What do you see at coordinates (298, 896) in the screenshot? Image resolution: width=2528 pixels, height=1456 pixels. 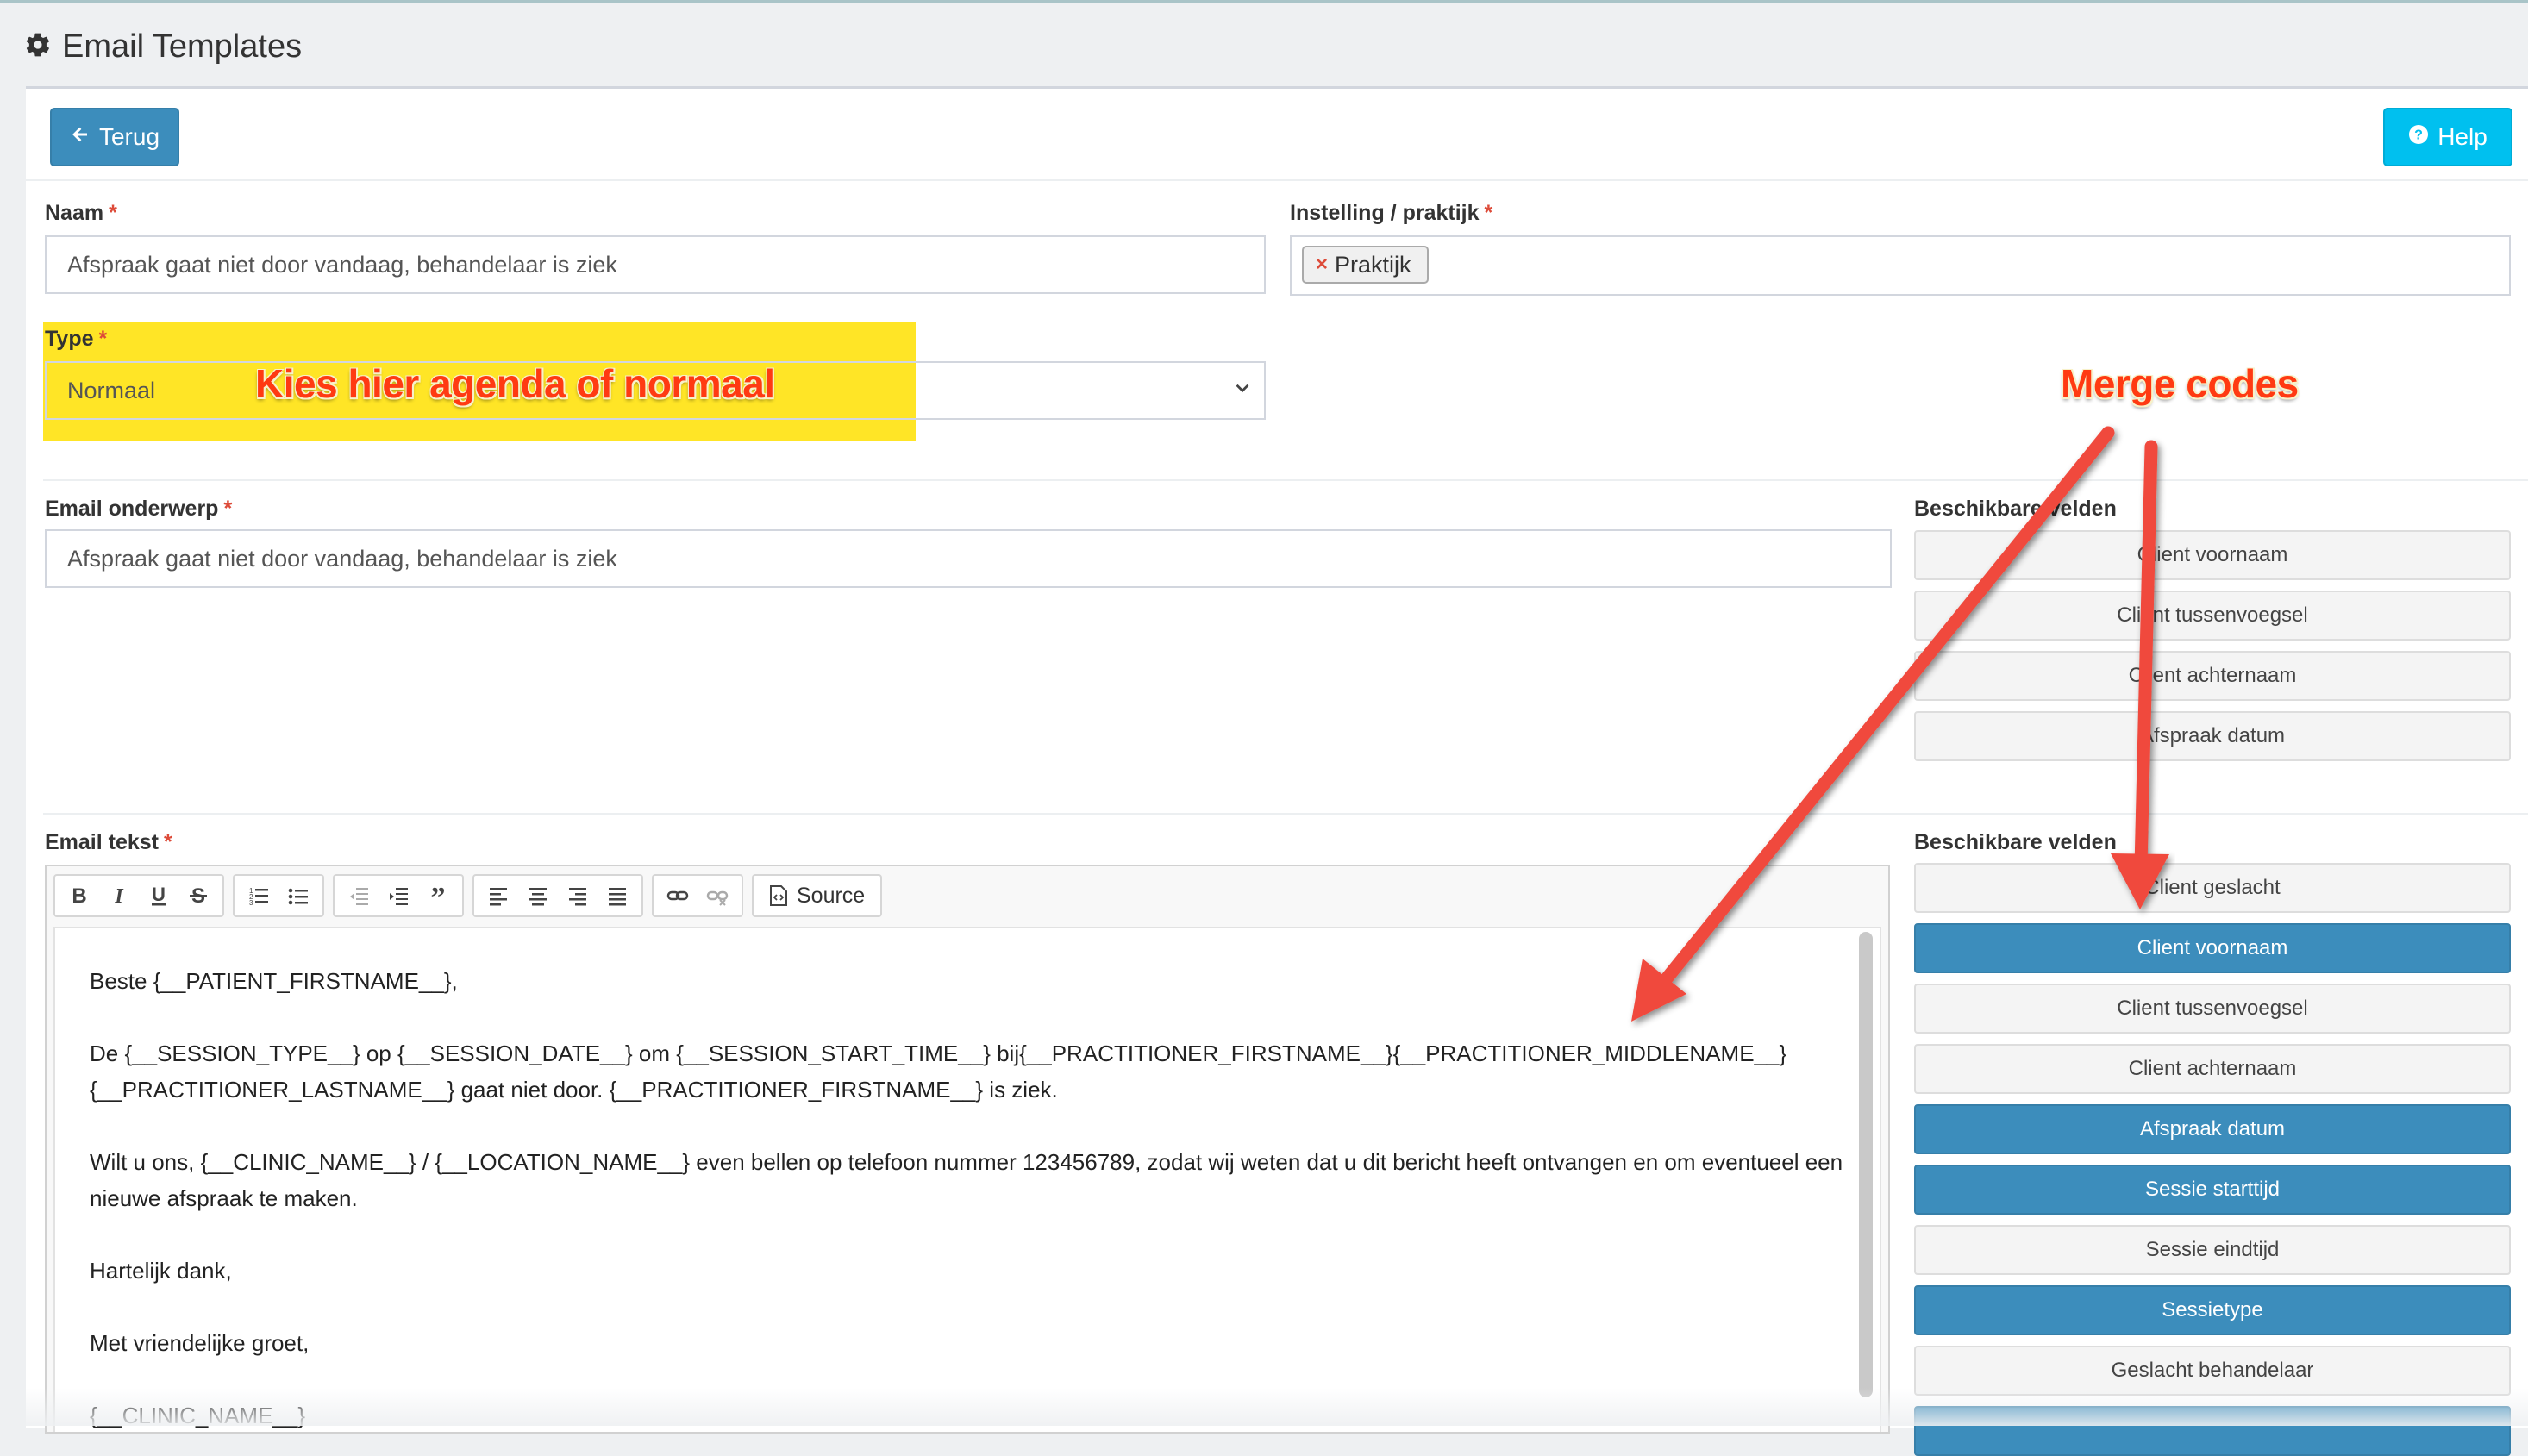 I see `bullet-list-icon` at bounding box center [298, 896].